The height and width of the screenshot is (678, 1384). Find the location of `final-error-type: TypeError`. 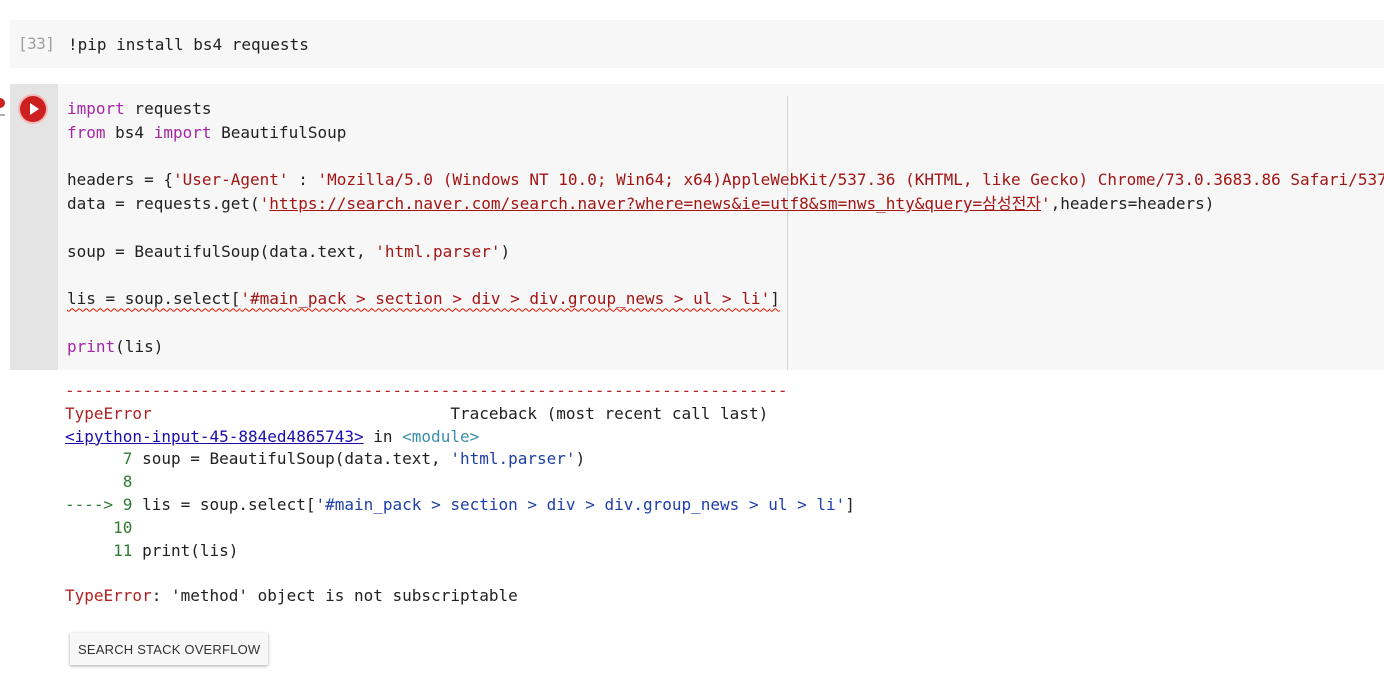

final-error-type: TypeError is located at coordinates (108, 596).